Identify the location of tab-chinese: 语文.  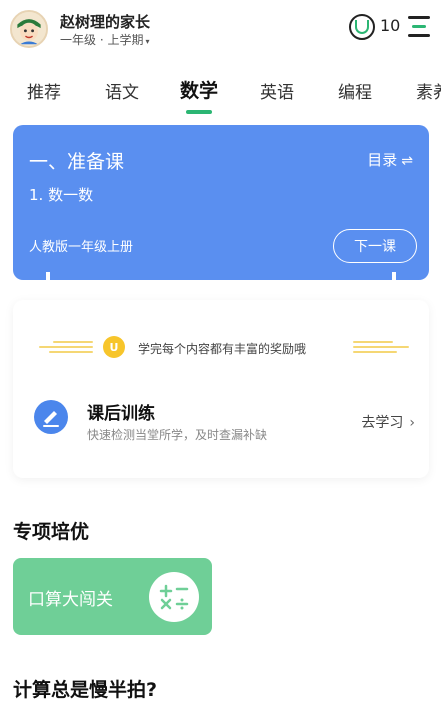
(122, 90).